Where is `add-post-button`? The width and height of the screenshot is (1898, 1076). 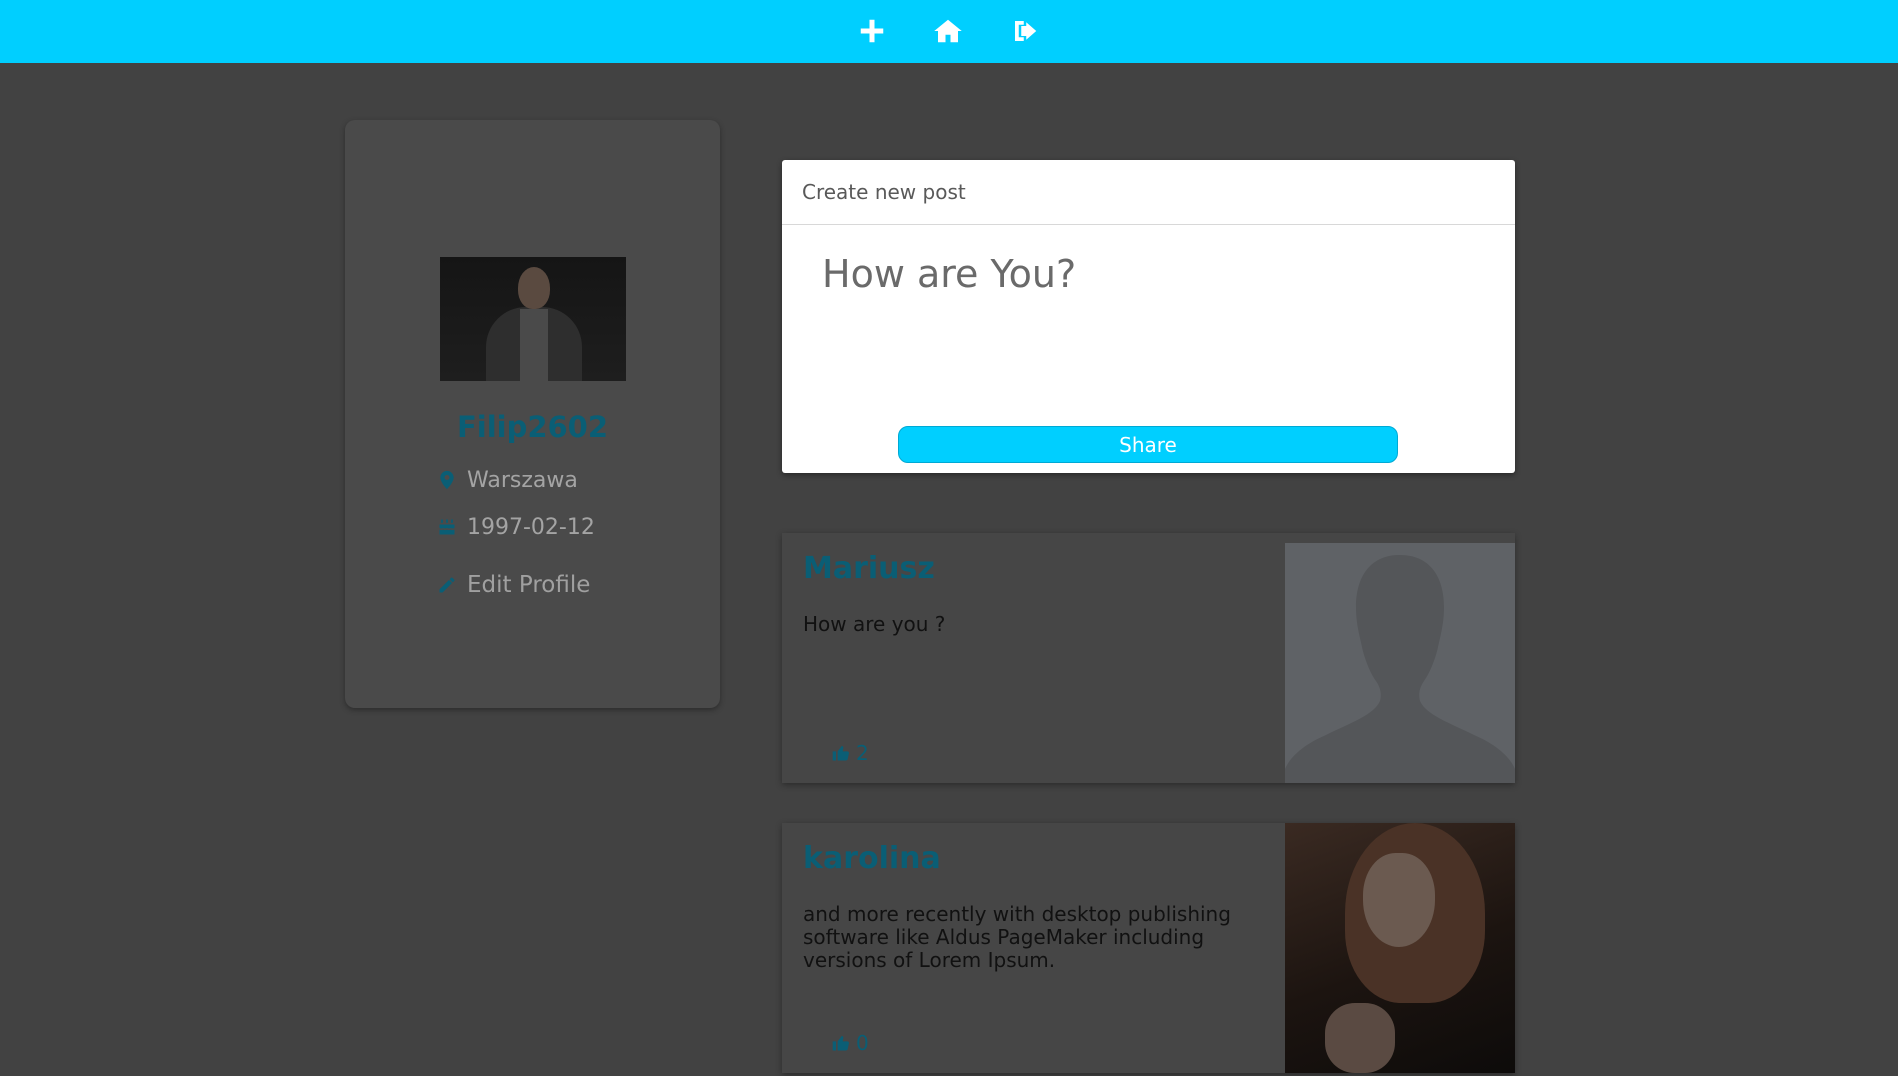 add-post-button is located at coordinates (872, 31).